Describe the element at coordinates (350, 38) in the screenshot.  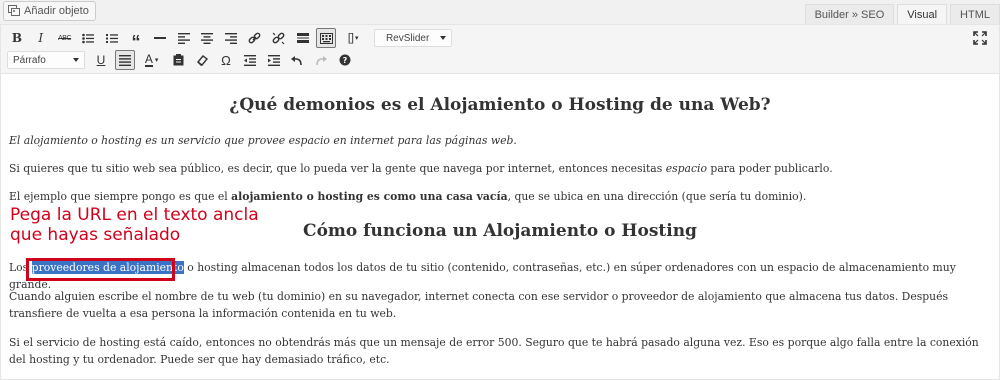
I see `shortcode-icon: []` at that location.